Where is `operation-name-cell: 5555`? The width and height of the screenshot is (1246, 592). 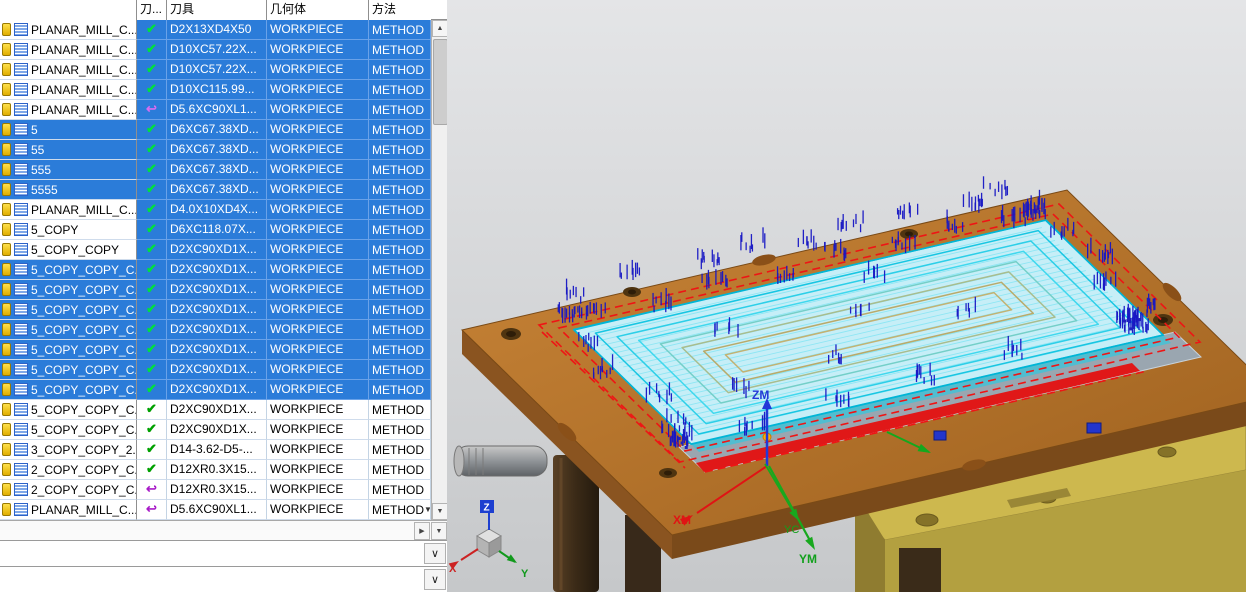
operation-name-cell: 5555 is located at coordinates (68, 190).